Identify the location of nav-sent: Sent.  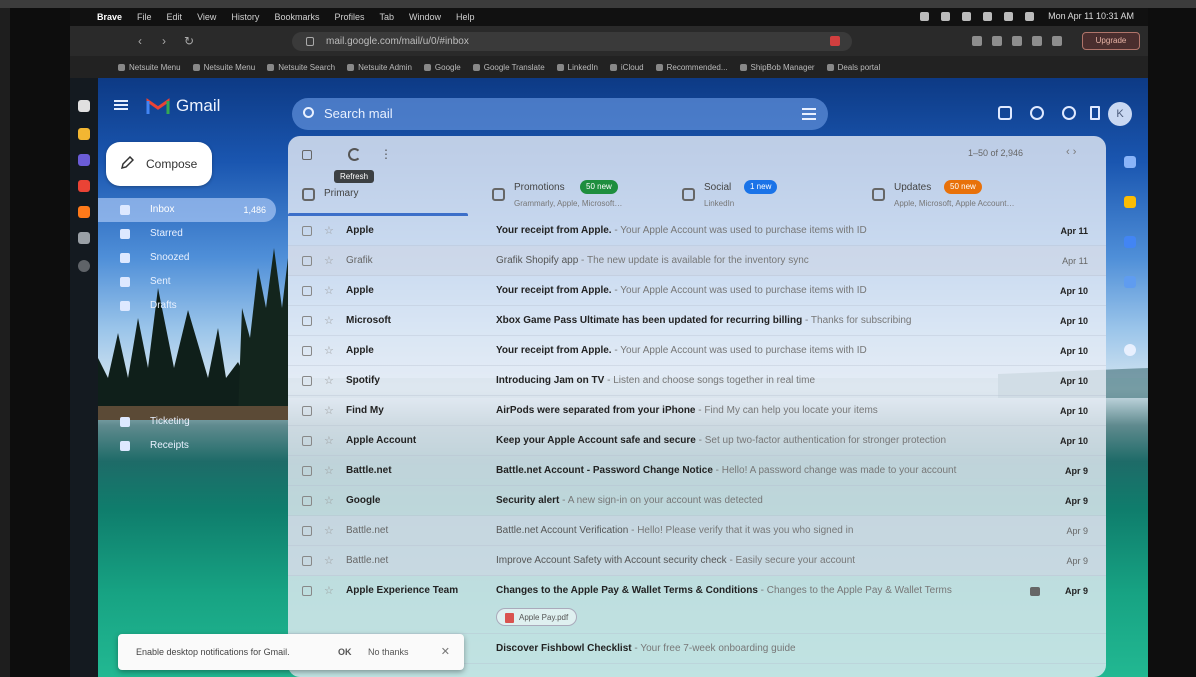
(188, 282).